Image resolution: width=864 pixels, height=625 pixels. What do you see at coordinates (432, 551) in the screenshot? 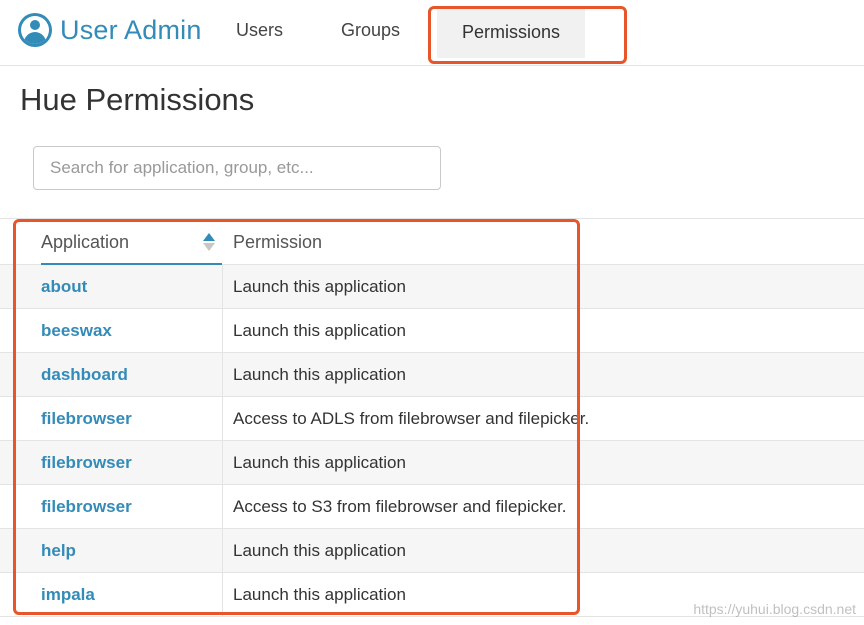
I see `table-row: help Launch this application` at bounding box center [432, 551].